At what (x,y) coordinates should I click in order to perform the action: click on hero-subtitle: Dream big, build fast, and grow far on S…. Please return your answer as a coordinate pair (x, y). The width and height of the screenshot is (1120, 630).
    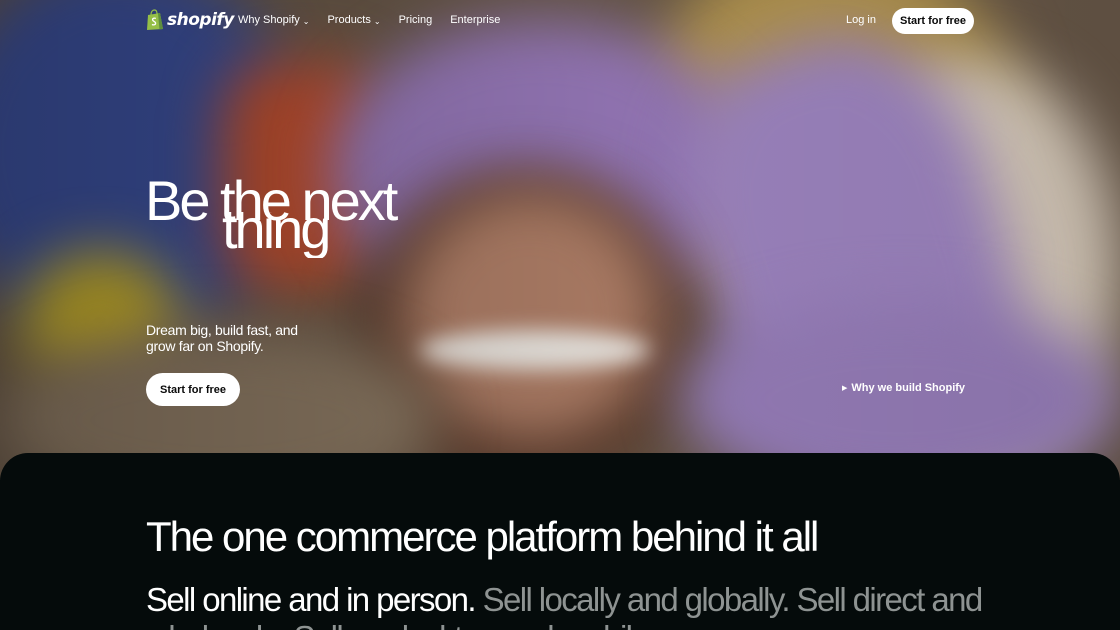
    Looking at the image, I should click on (222, 338).